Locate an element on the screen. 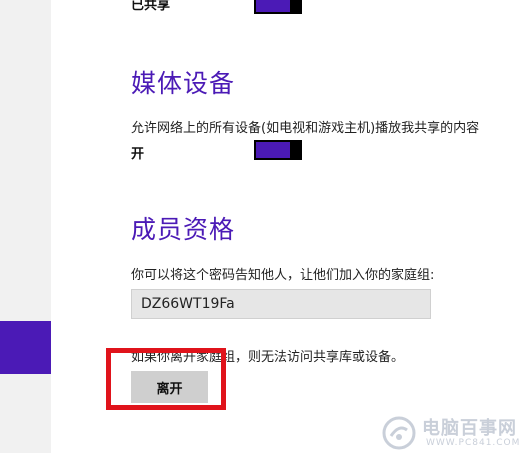 This screenshot has height=453, width=532. membership-heading: 成员资格 is located at coordinates (183, 229).